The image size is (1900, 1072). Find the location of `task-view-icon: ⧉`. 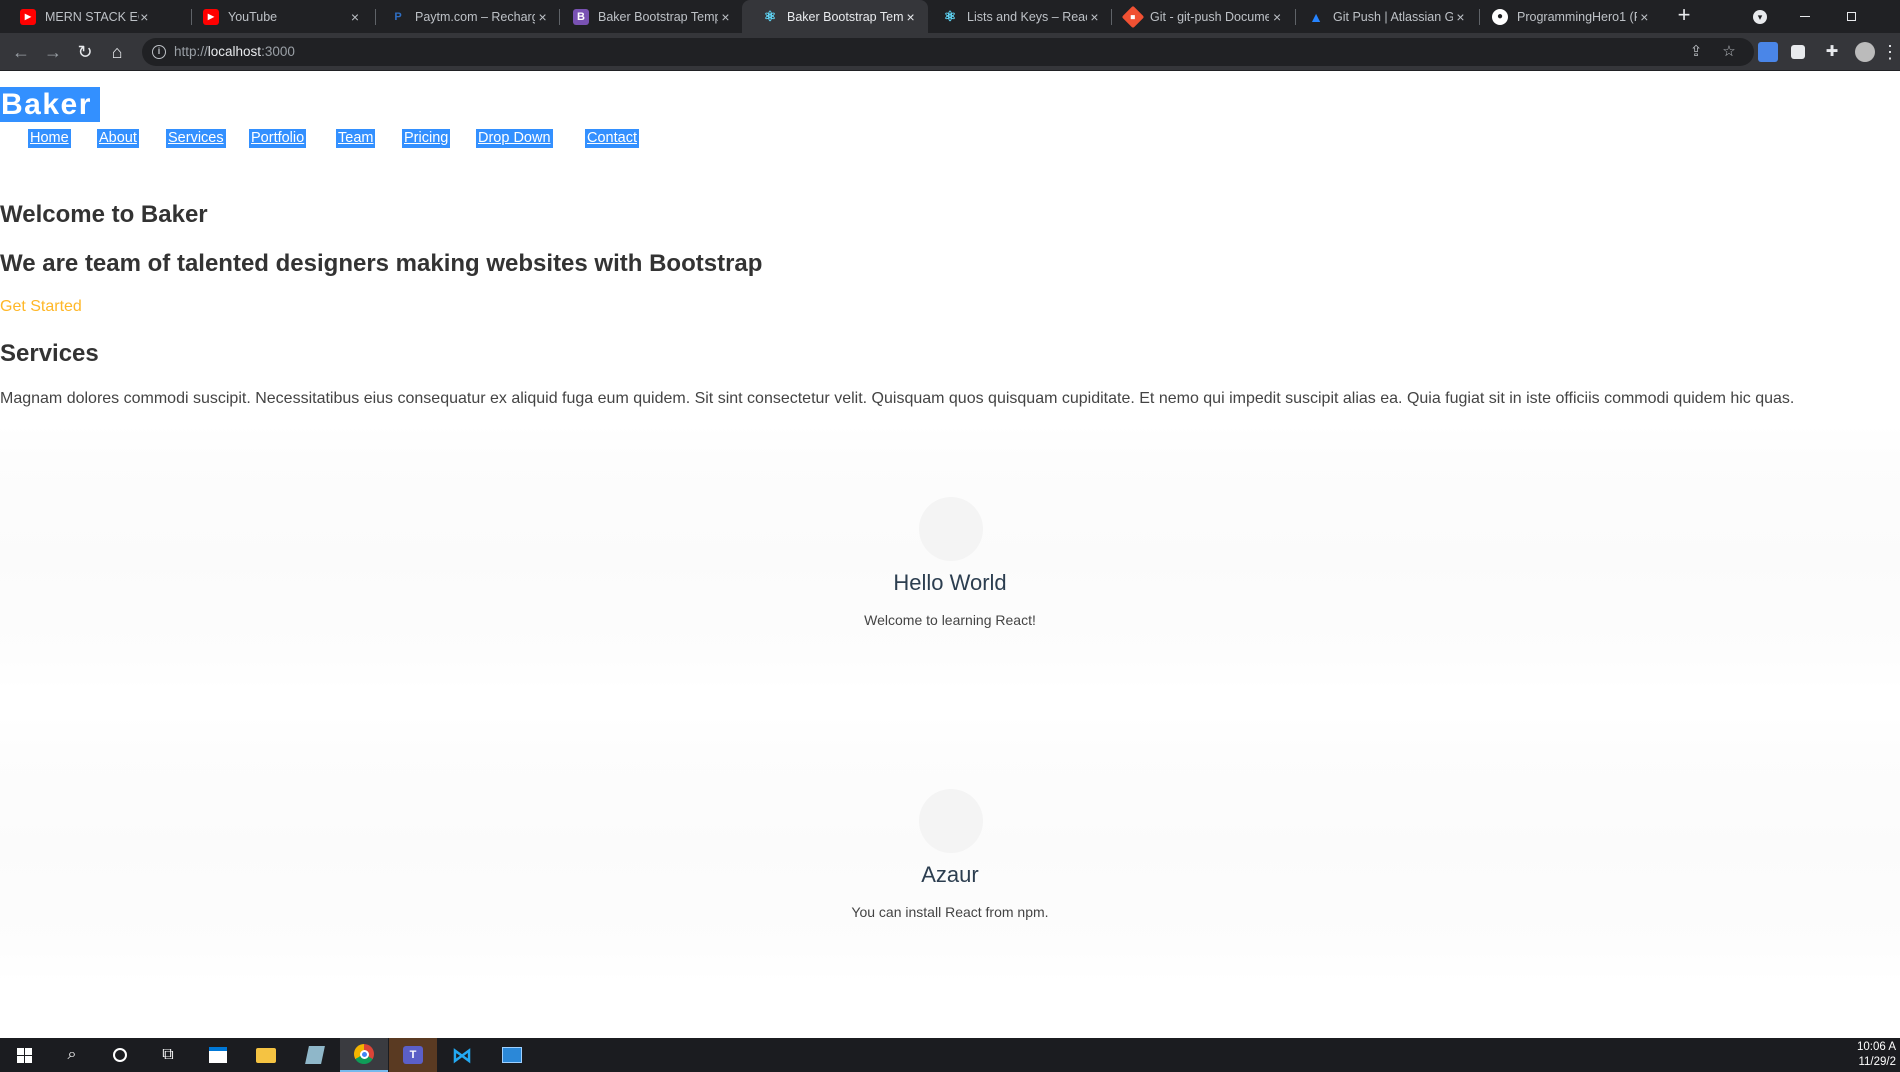

task-view-icon: ⧉ is located at coordinates (168, 1055).